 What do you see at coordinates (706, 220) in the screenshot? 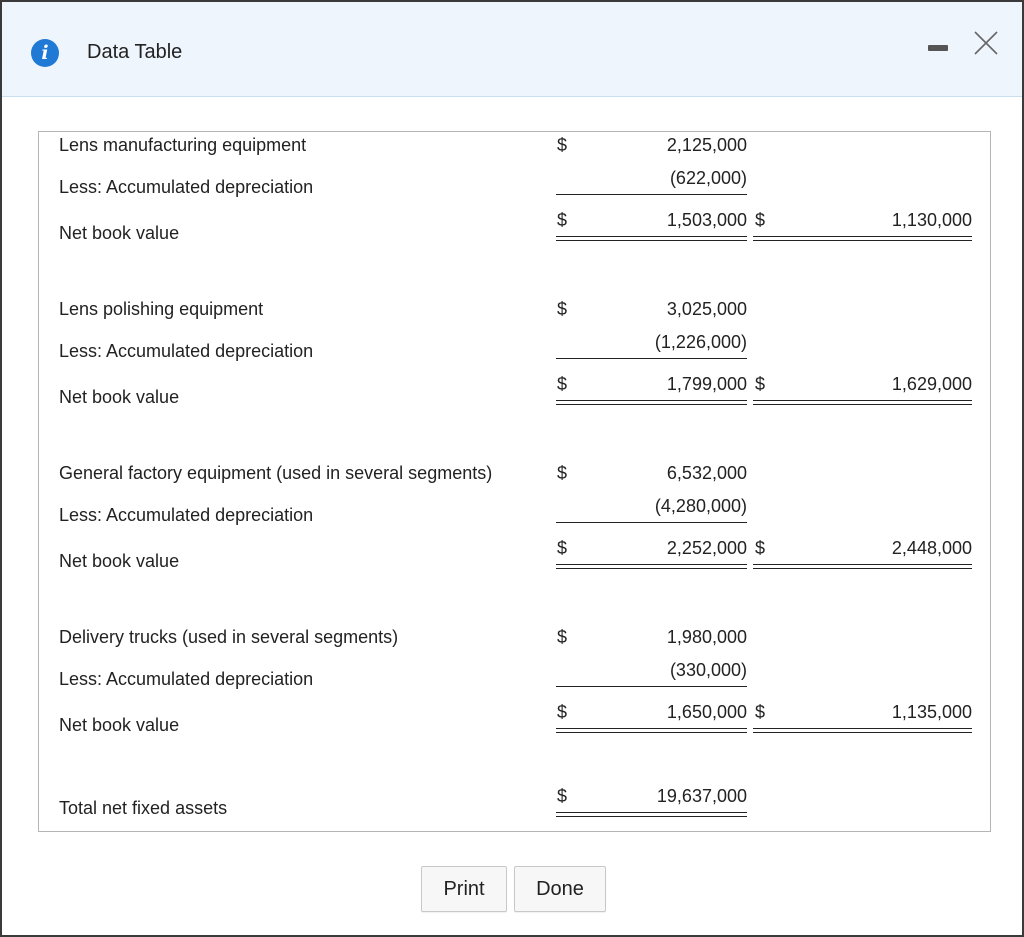
I see `net-book-value: 1,503,000` at bounding box center [706, 220].